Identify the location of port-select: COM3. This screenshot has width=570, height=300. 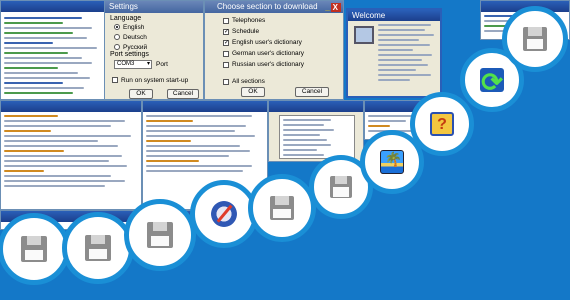
(133, 64).